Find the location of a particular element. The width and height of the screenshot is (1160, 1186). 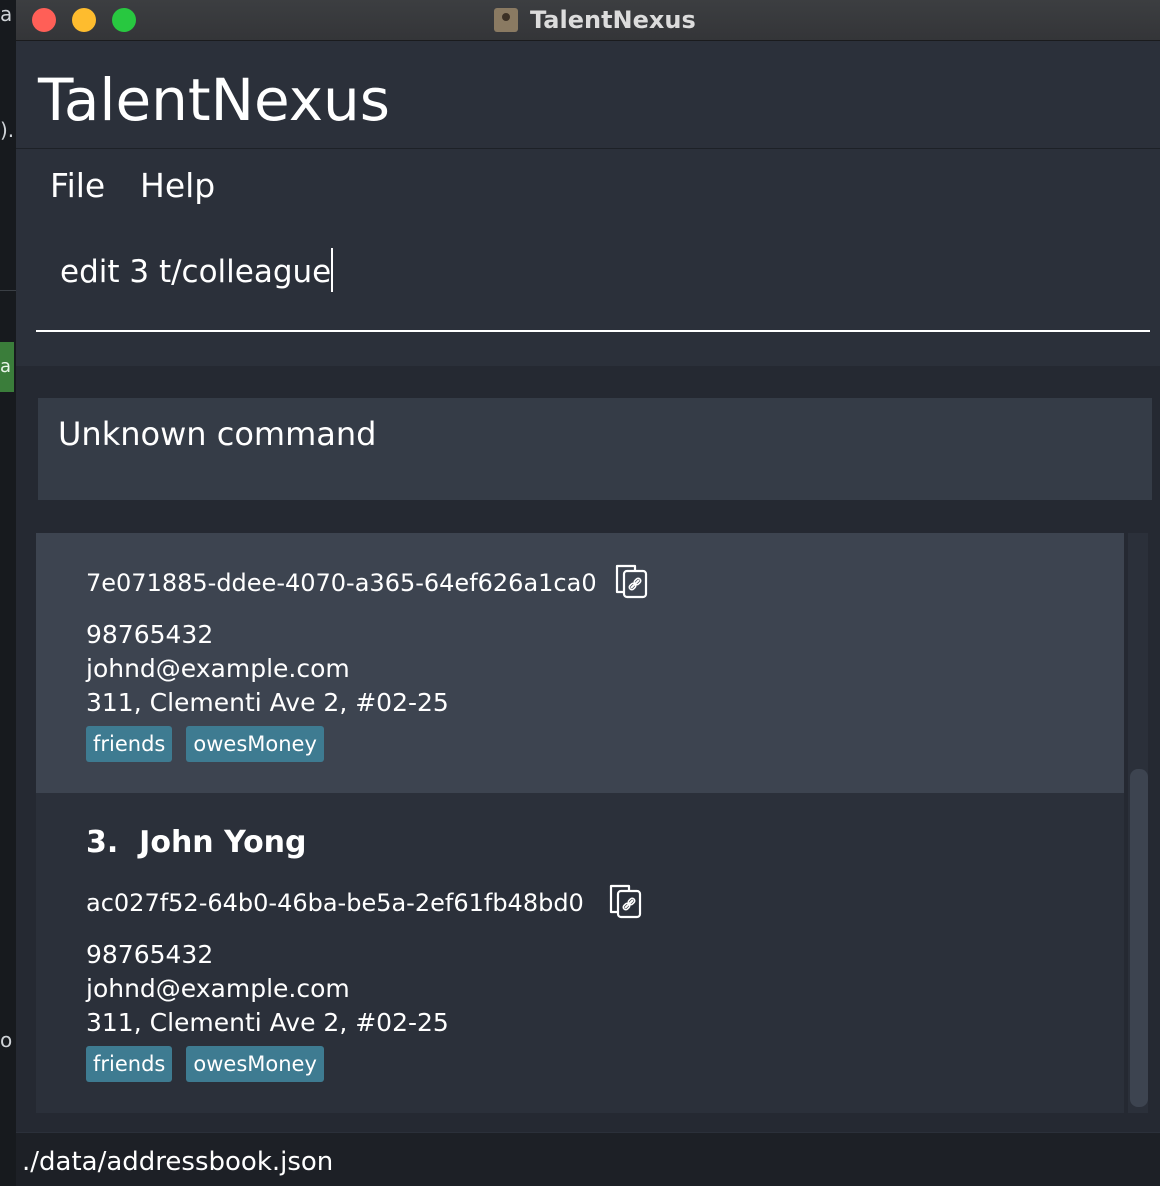

scrollbar-thumb is located at coordinates (1139, 938).